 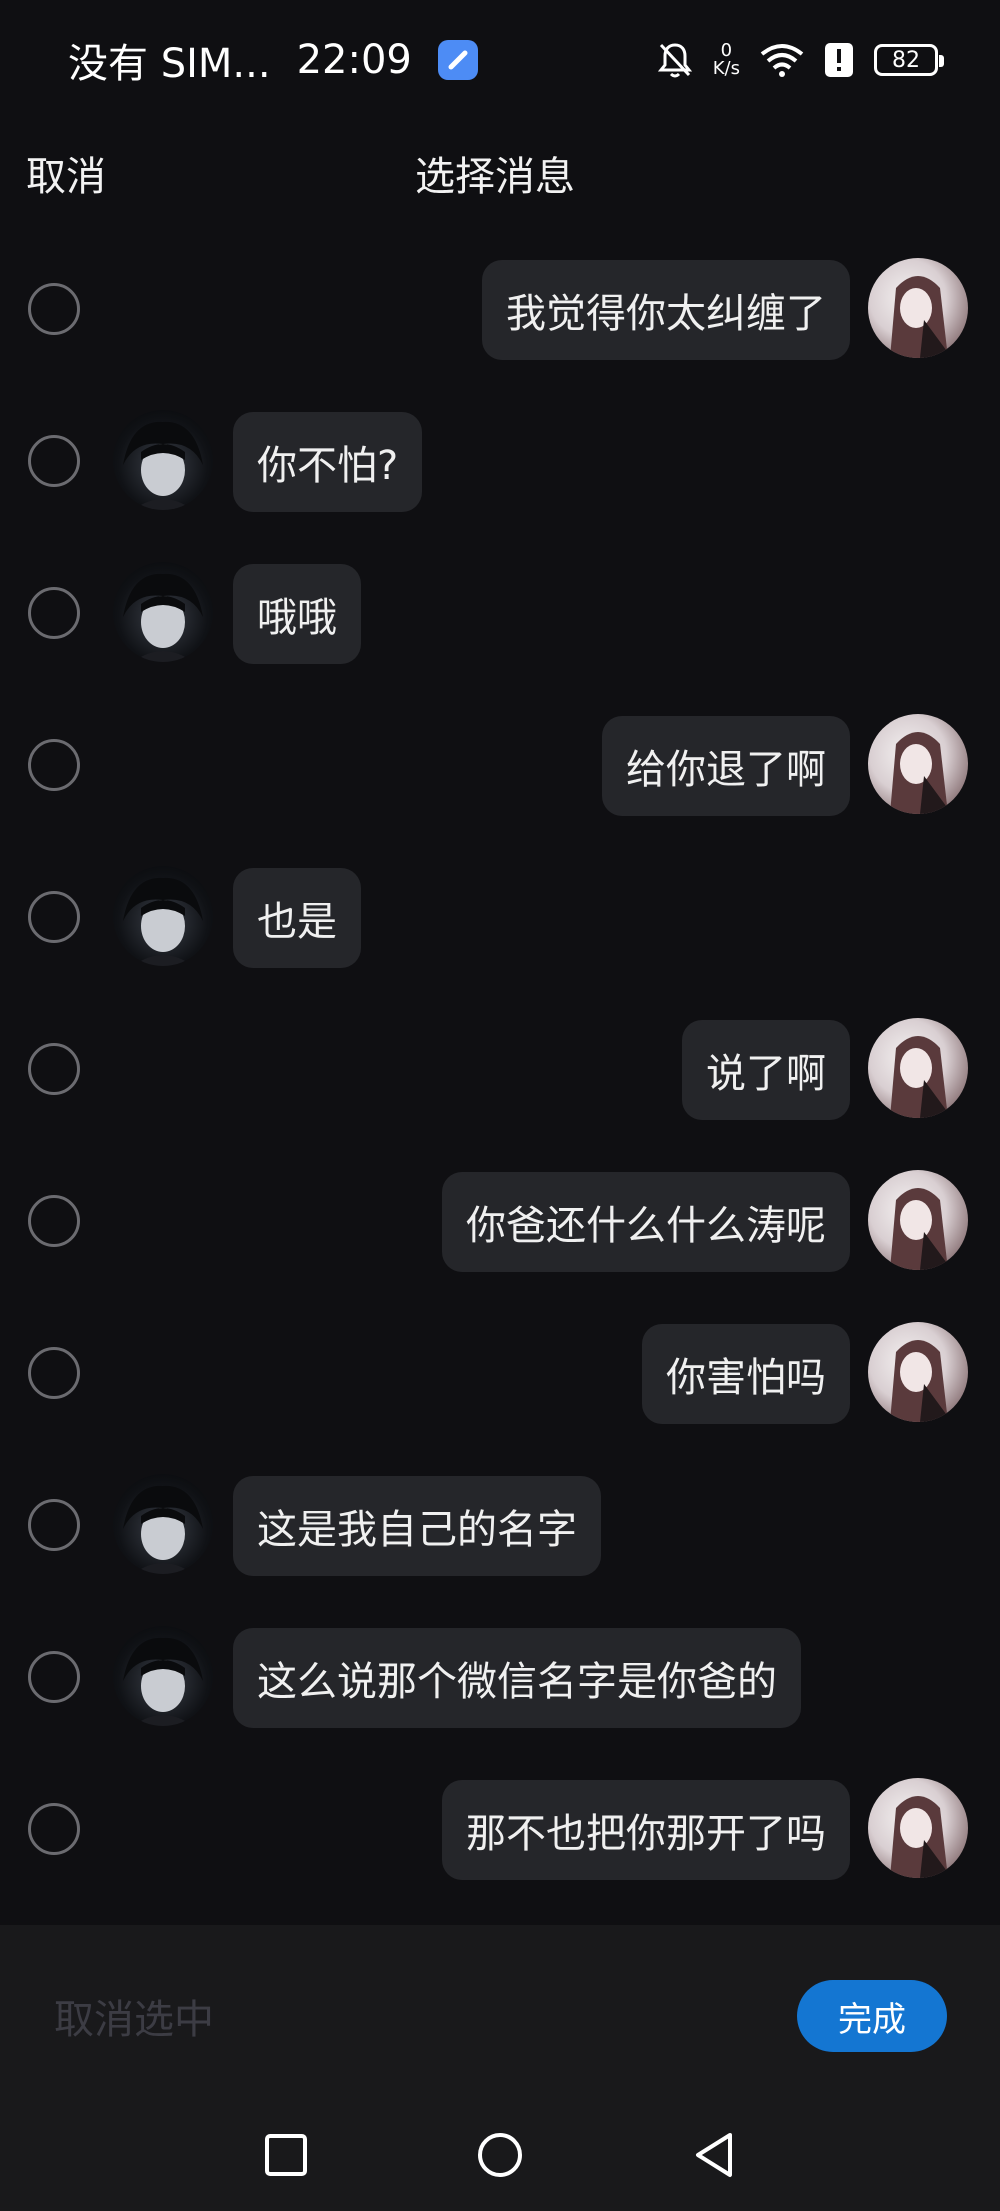 I want to click on status-right: 0 K/s 82, so click(x=800, y=60).